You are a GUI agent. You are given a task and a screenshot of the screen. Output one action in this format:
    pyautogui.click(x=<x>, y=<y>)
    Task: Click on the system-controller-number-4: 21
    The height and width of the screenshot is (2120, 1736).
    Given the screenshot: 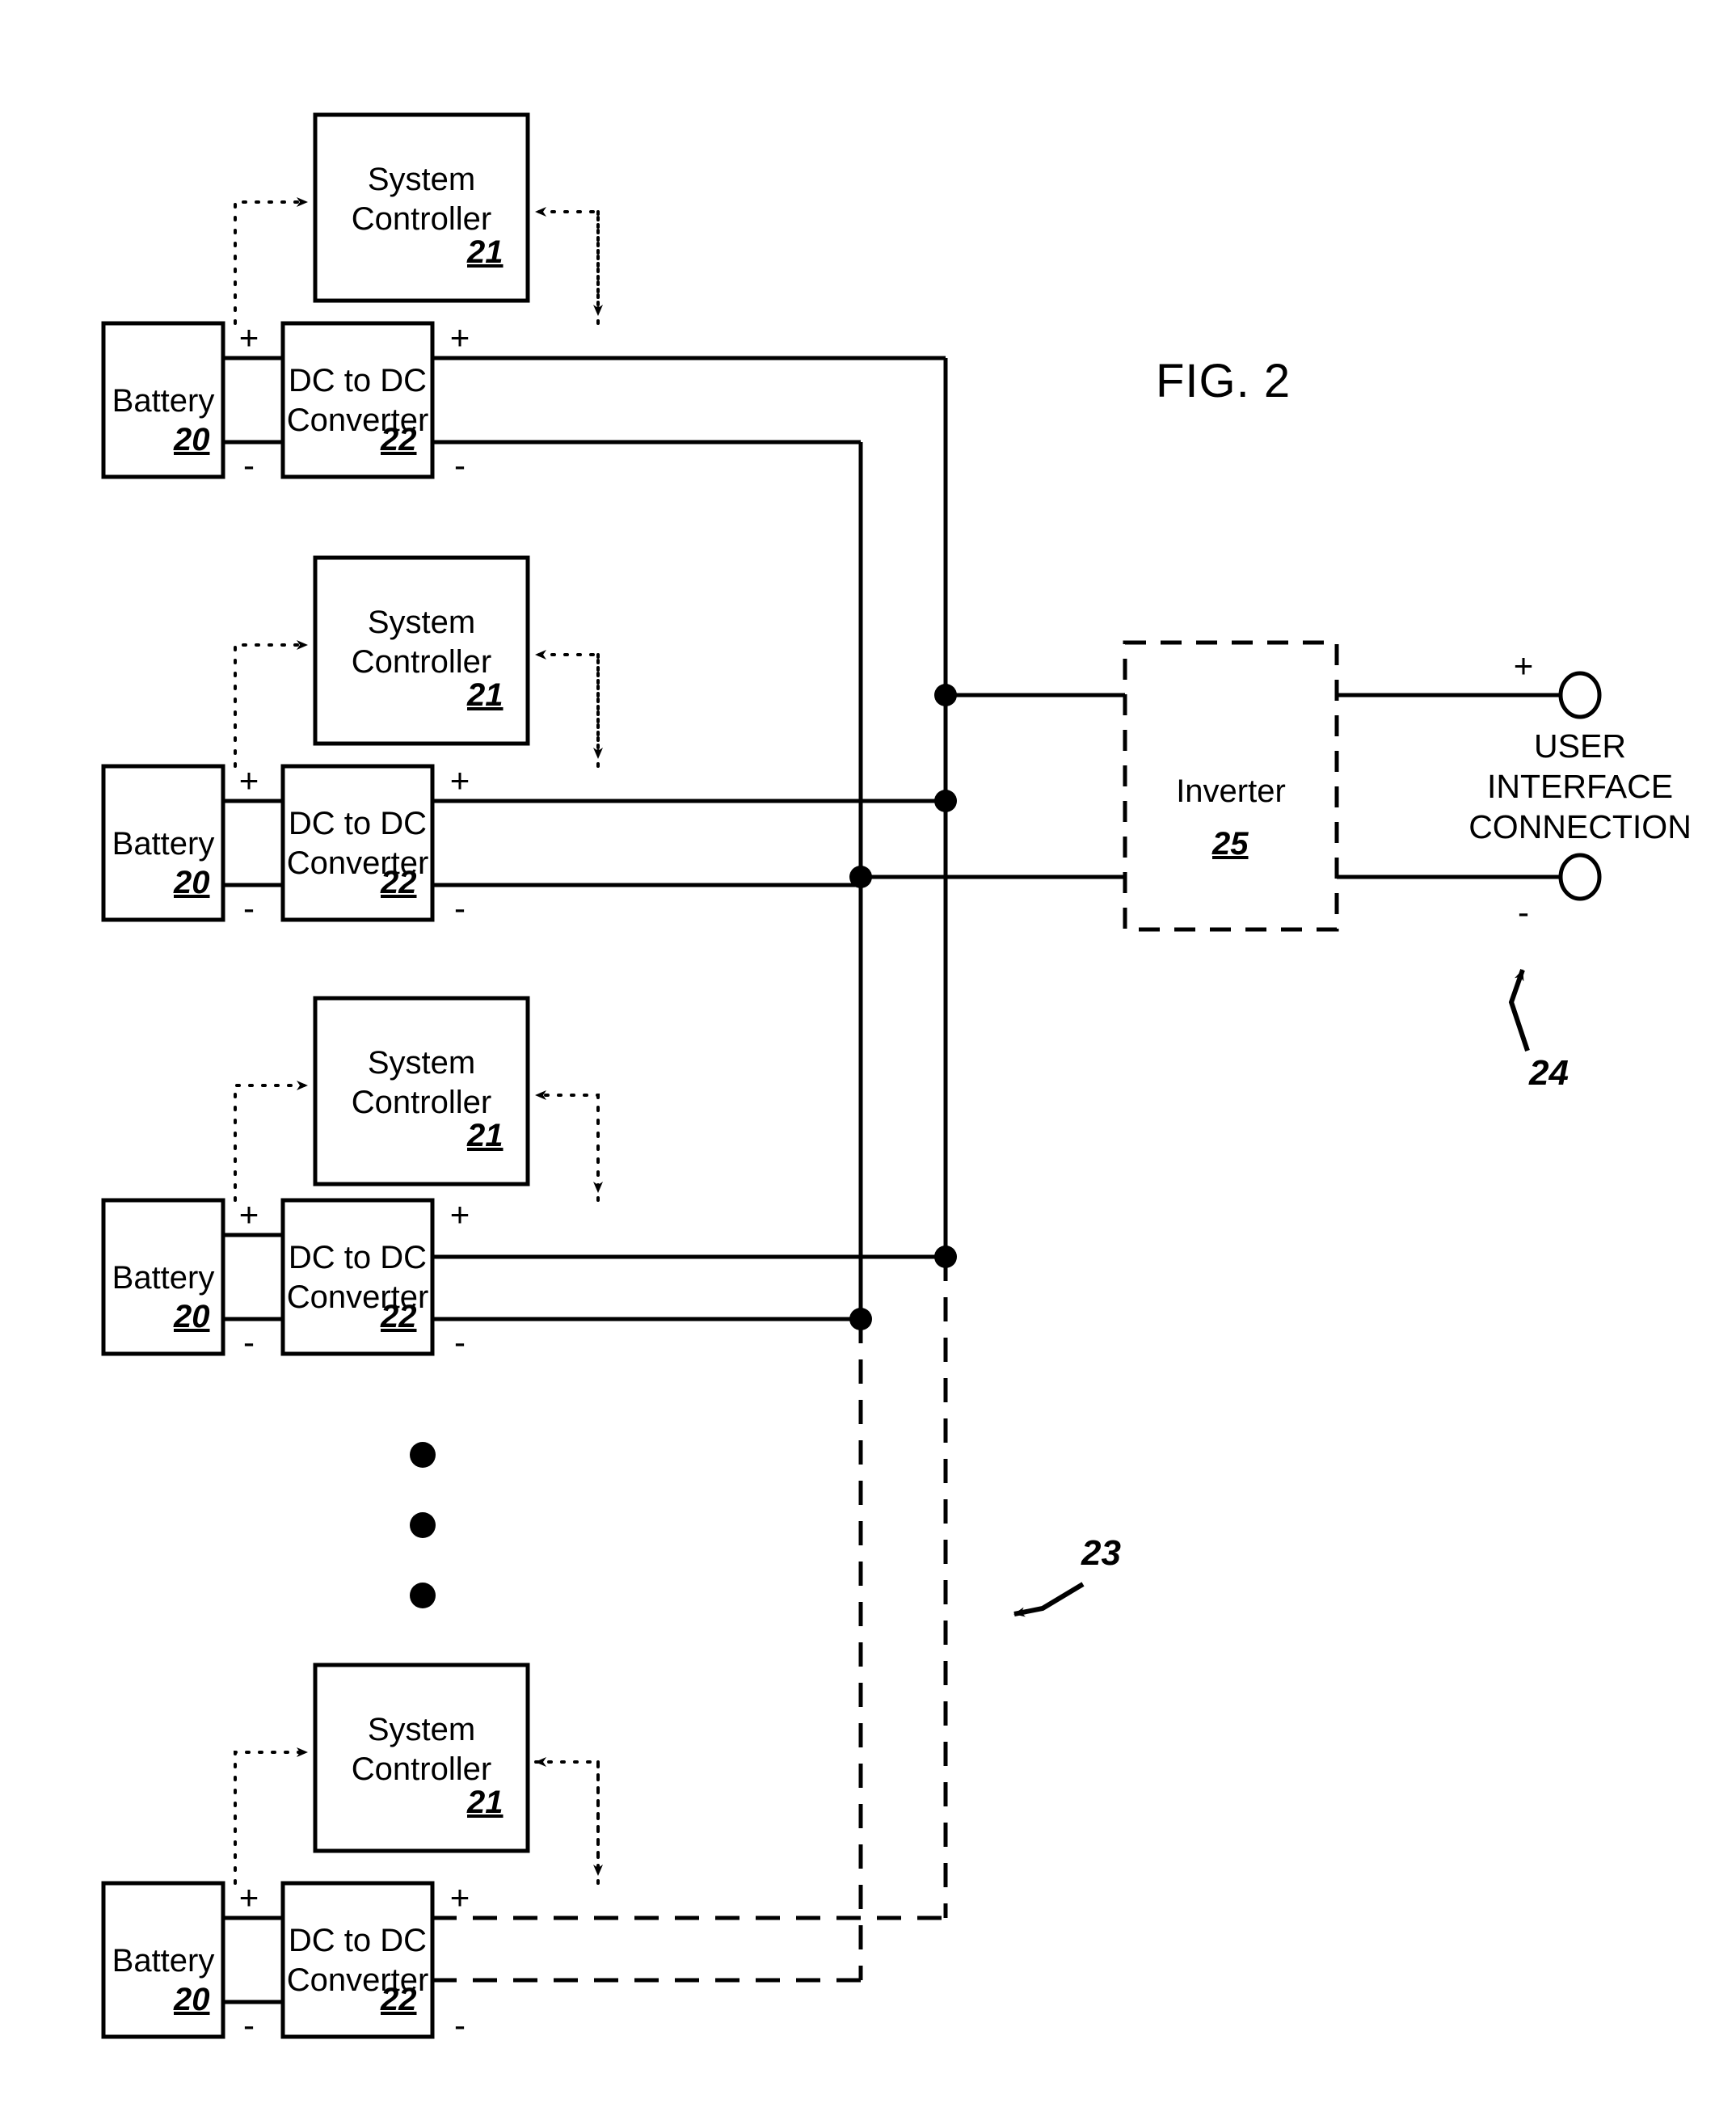 What is the action you would take?
    pyautogui.click(x=485, y=1802)
    